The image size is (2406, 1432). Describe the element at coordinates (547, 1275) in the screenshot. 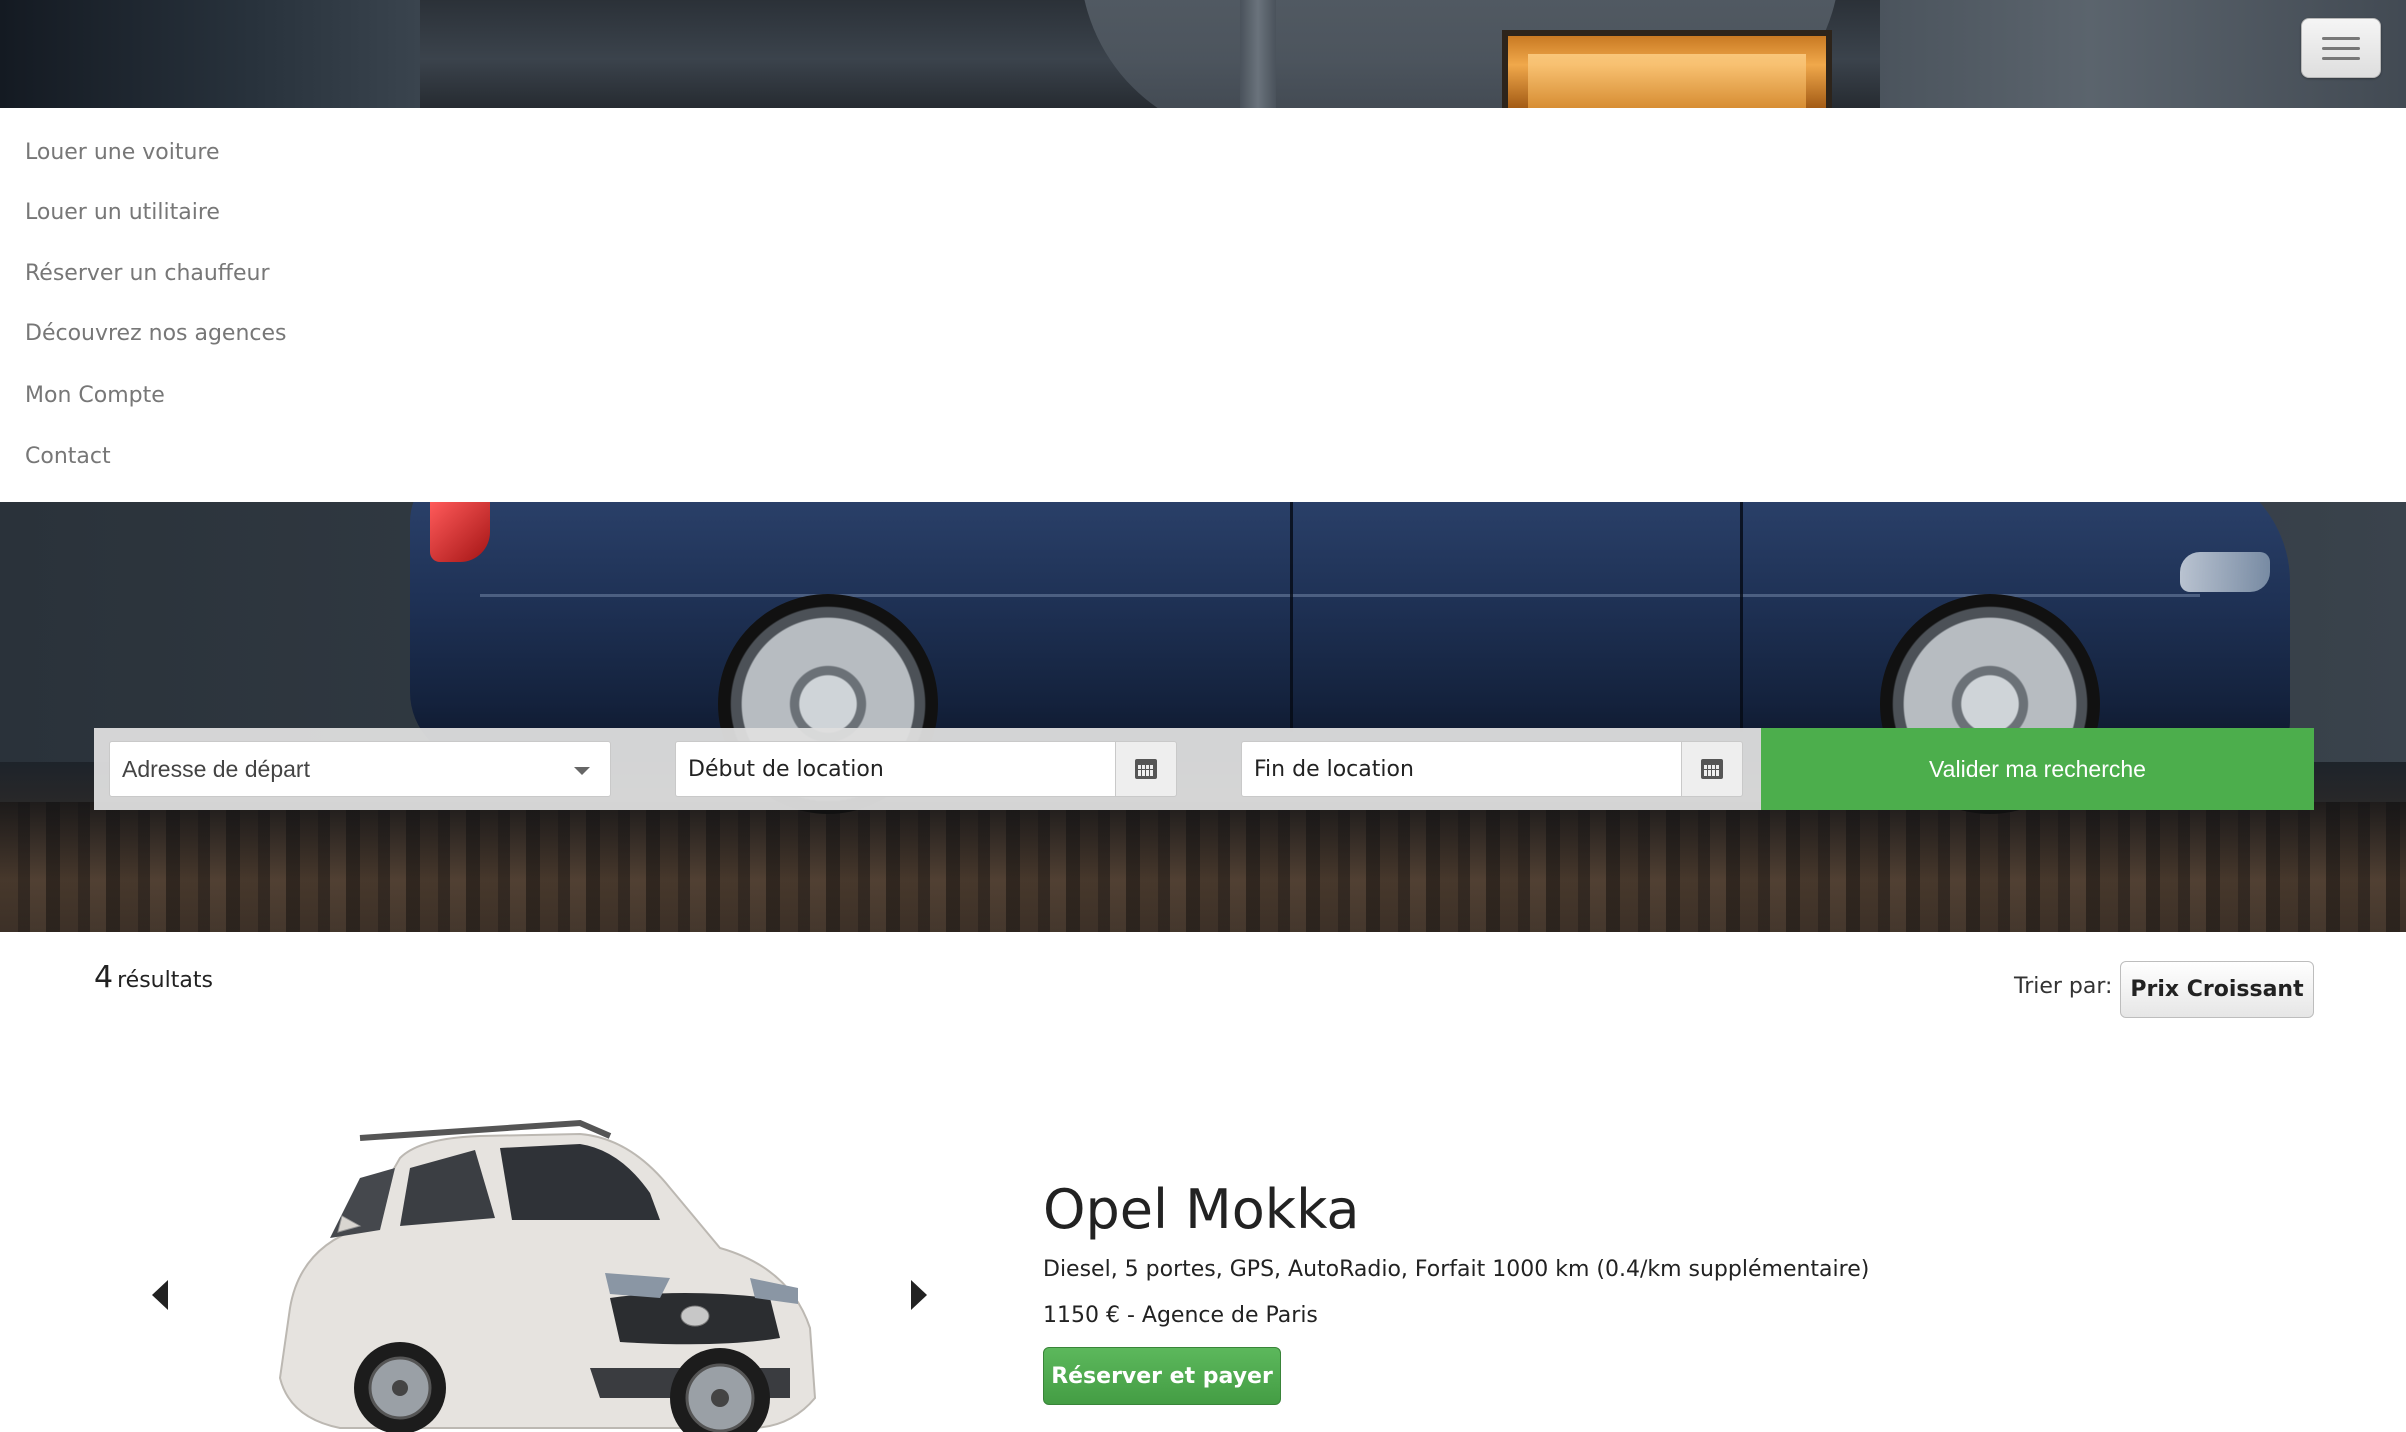

I see `car-photo` at that location.